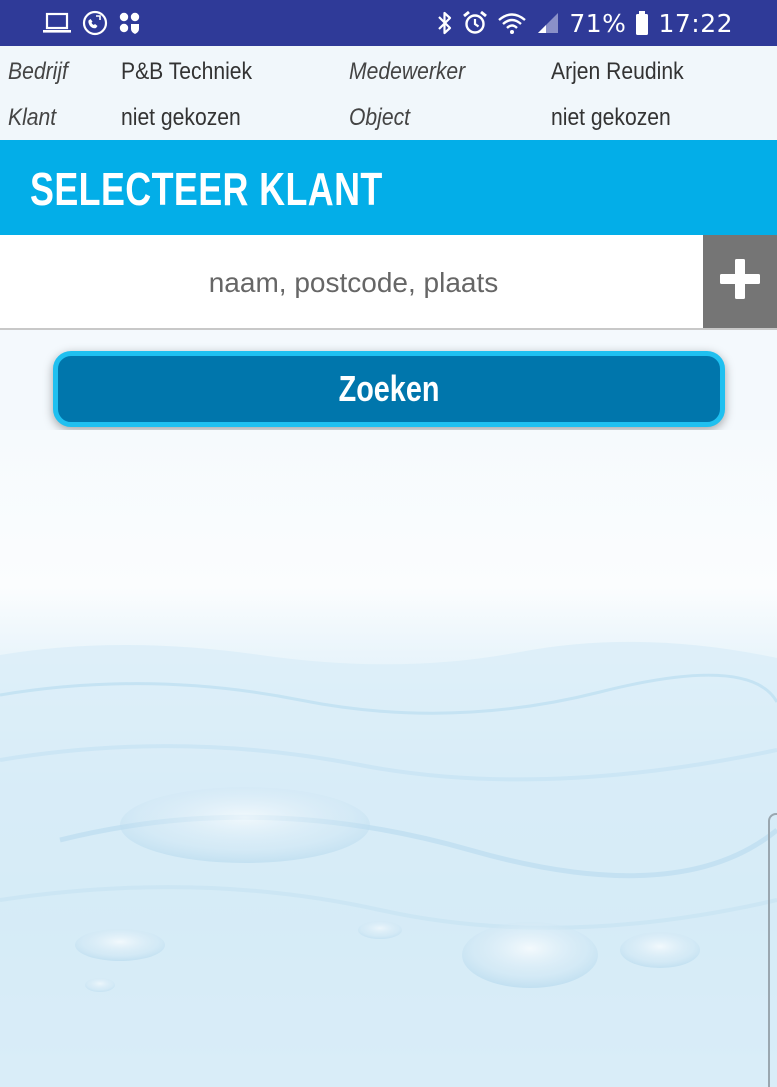 This screenshot has height=1087, width=777. I want to click on status-right-icons: 71% 17:22, so click(585, 23).